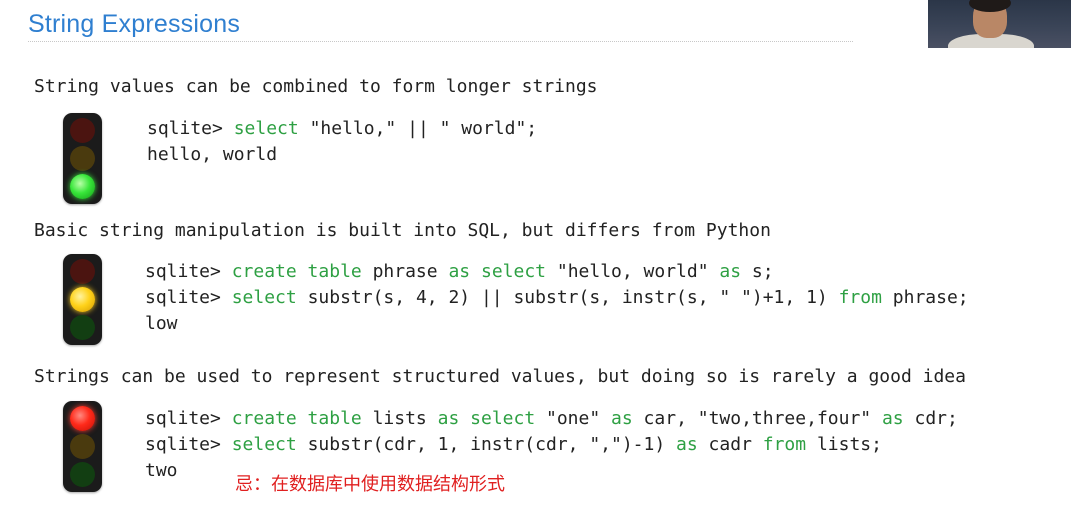  I want to click on code-text: car, "two,three,four", so click(757, 418).